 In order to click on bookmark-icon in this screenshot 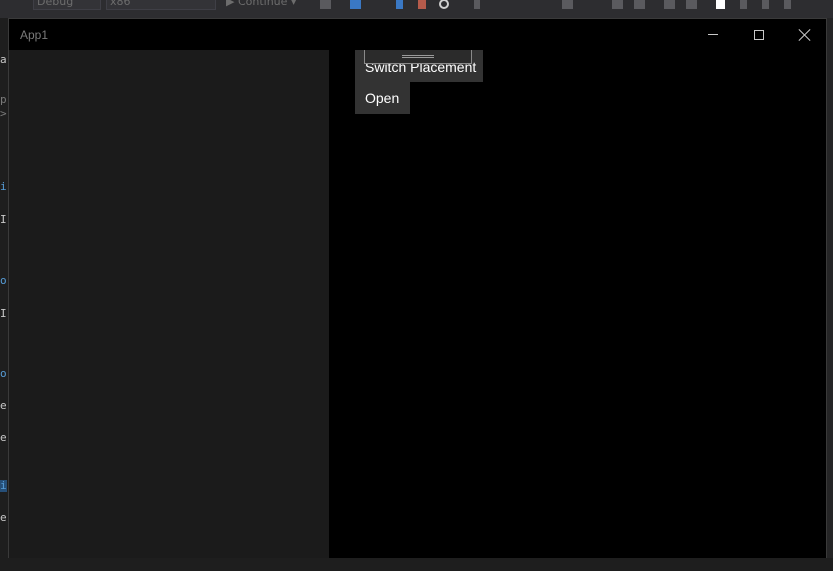, I will do `click(720, 4)`.